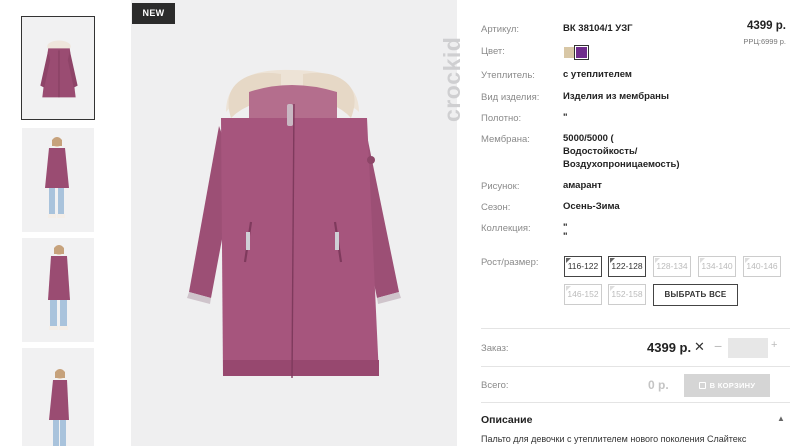 This screenshot has width=800, height=446. What do you see at coordinates (581, 52) in the screenshot?
I see `color-swatch-purple` at bounding box center [581, 52].